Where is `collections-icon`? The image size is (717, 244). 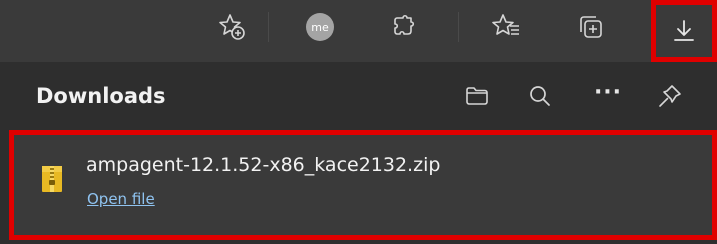 collections-icon is located at coordinates (591, 27).